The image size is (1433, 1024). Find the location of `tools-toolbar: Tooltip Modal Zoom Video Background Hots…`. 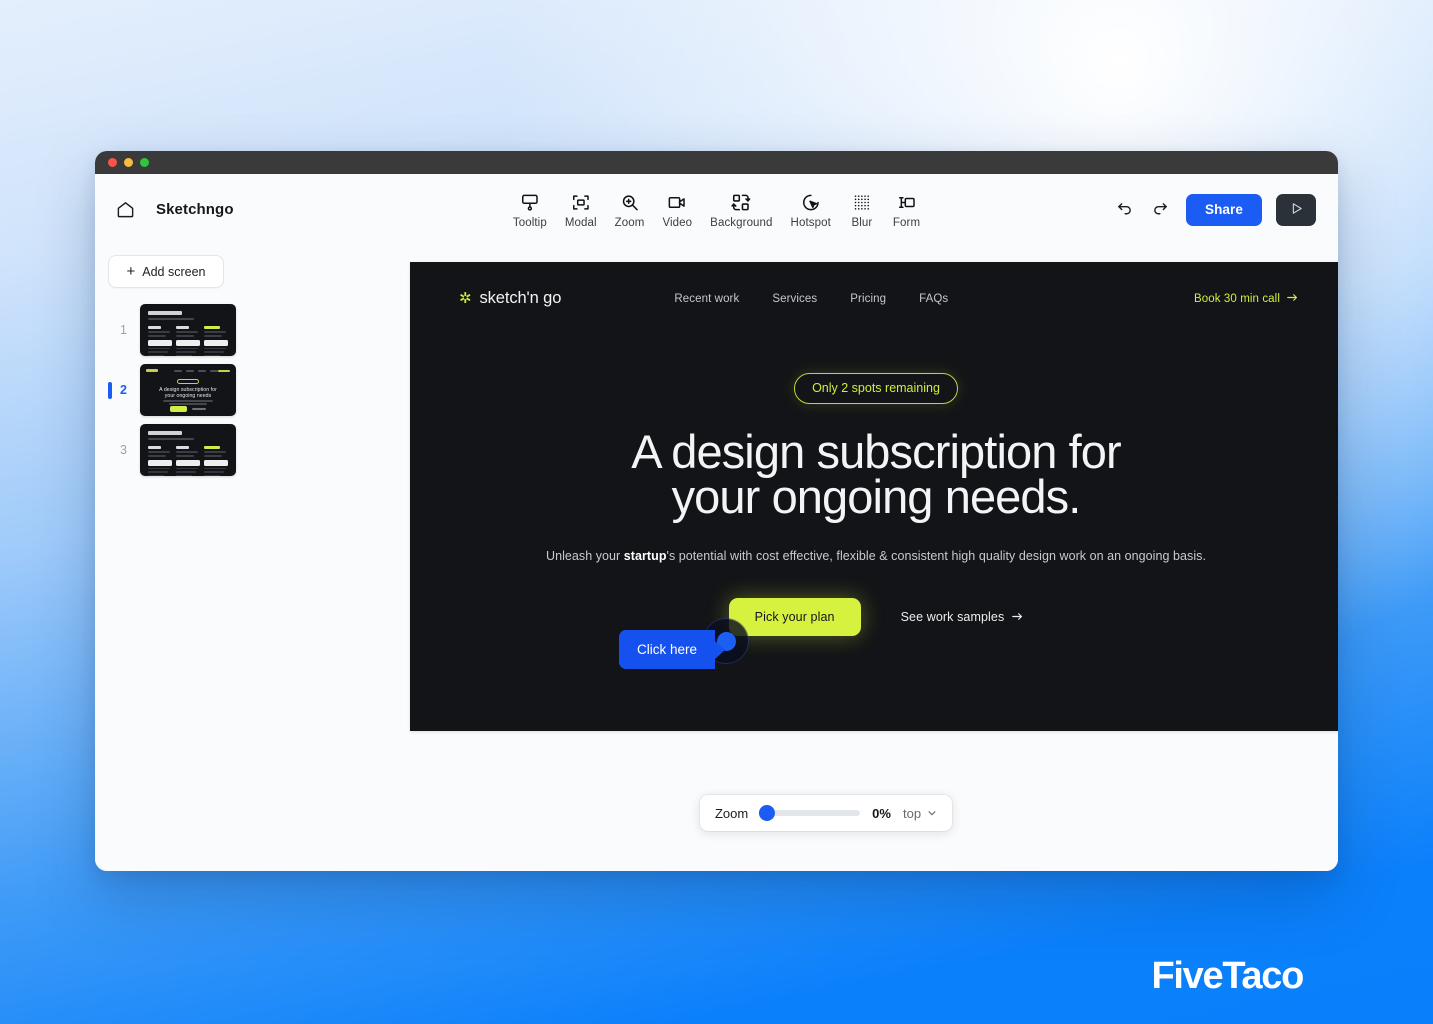

tools-toolbar: Tooltip Modal Zoom Video Background Hots… is located at coordinates (716, 210).